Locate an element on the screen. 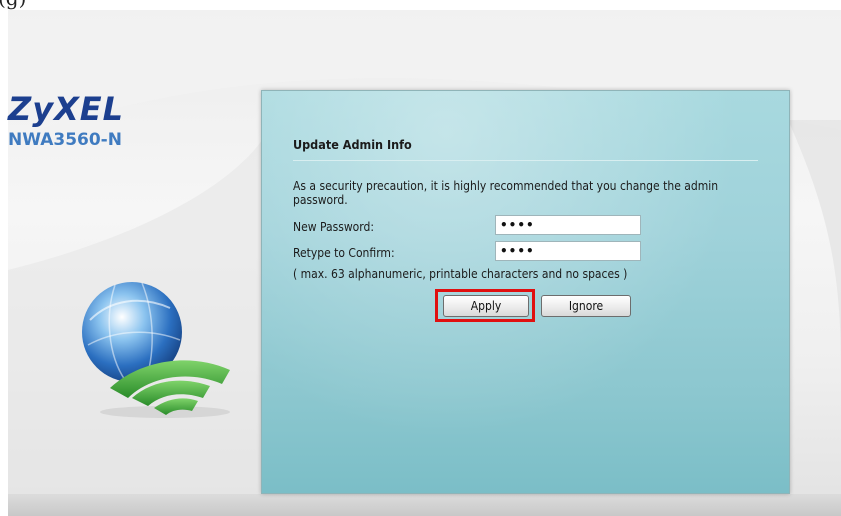  clipped-fragment: (g) is located at coordinates (13, 5).